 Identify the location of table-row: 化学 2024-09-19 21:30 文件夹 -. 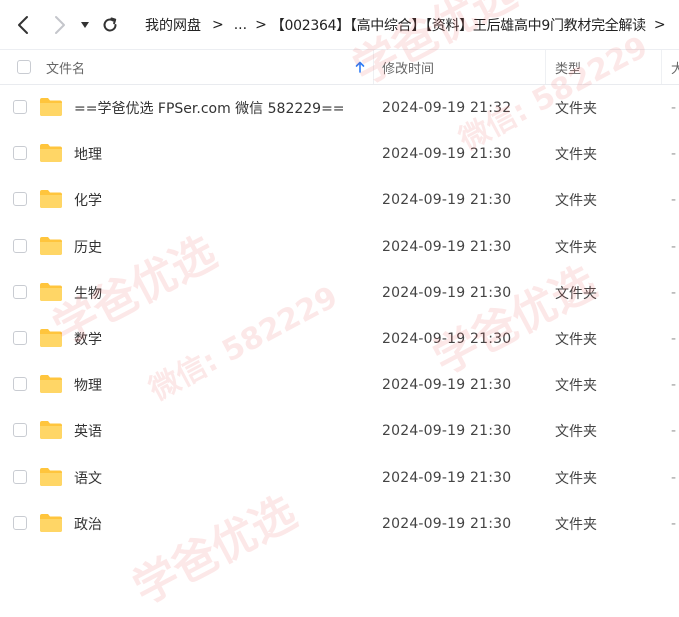
(339, 200).